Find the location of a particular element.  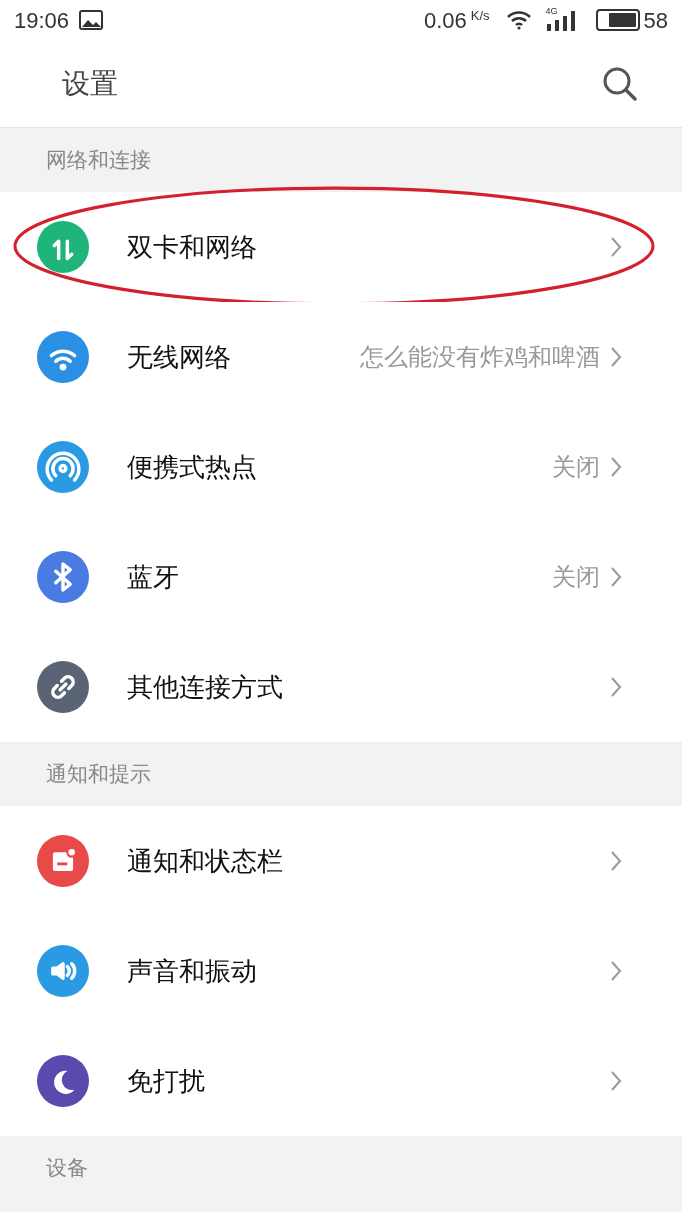

settings-row: 免打扰 is located at coordinates (341, 1081).